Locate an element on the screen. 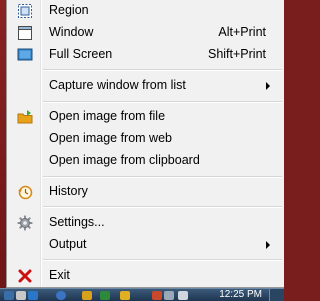 Image resolution: width=320 pixels, height=301 pixels. menu-item-open-image-from-web: Open image from web is located at coordinates (145, 139).